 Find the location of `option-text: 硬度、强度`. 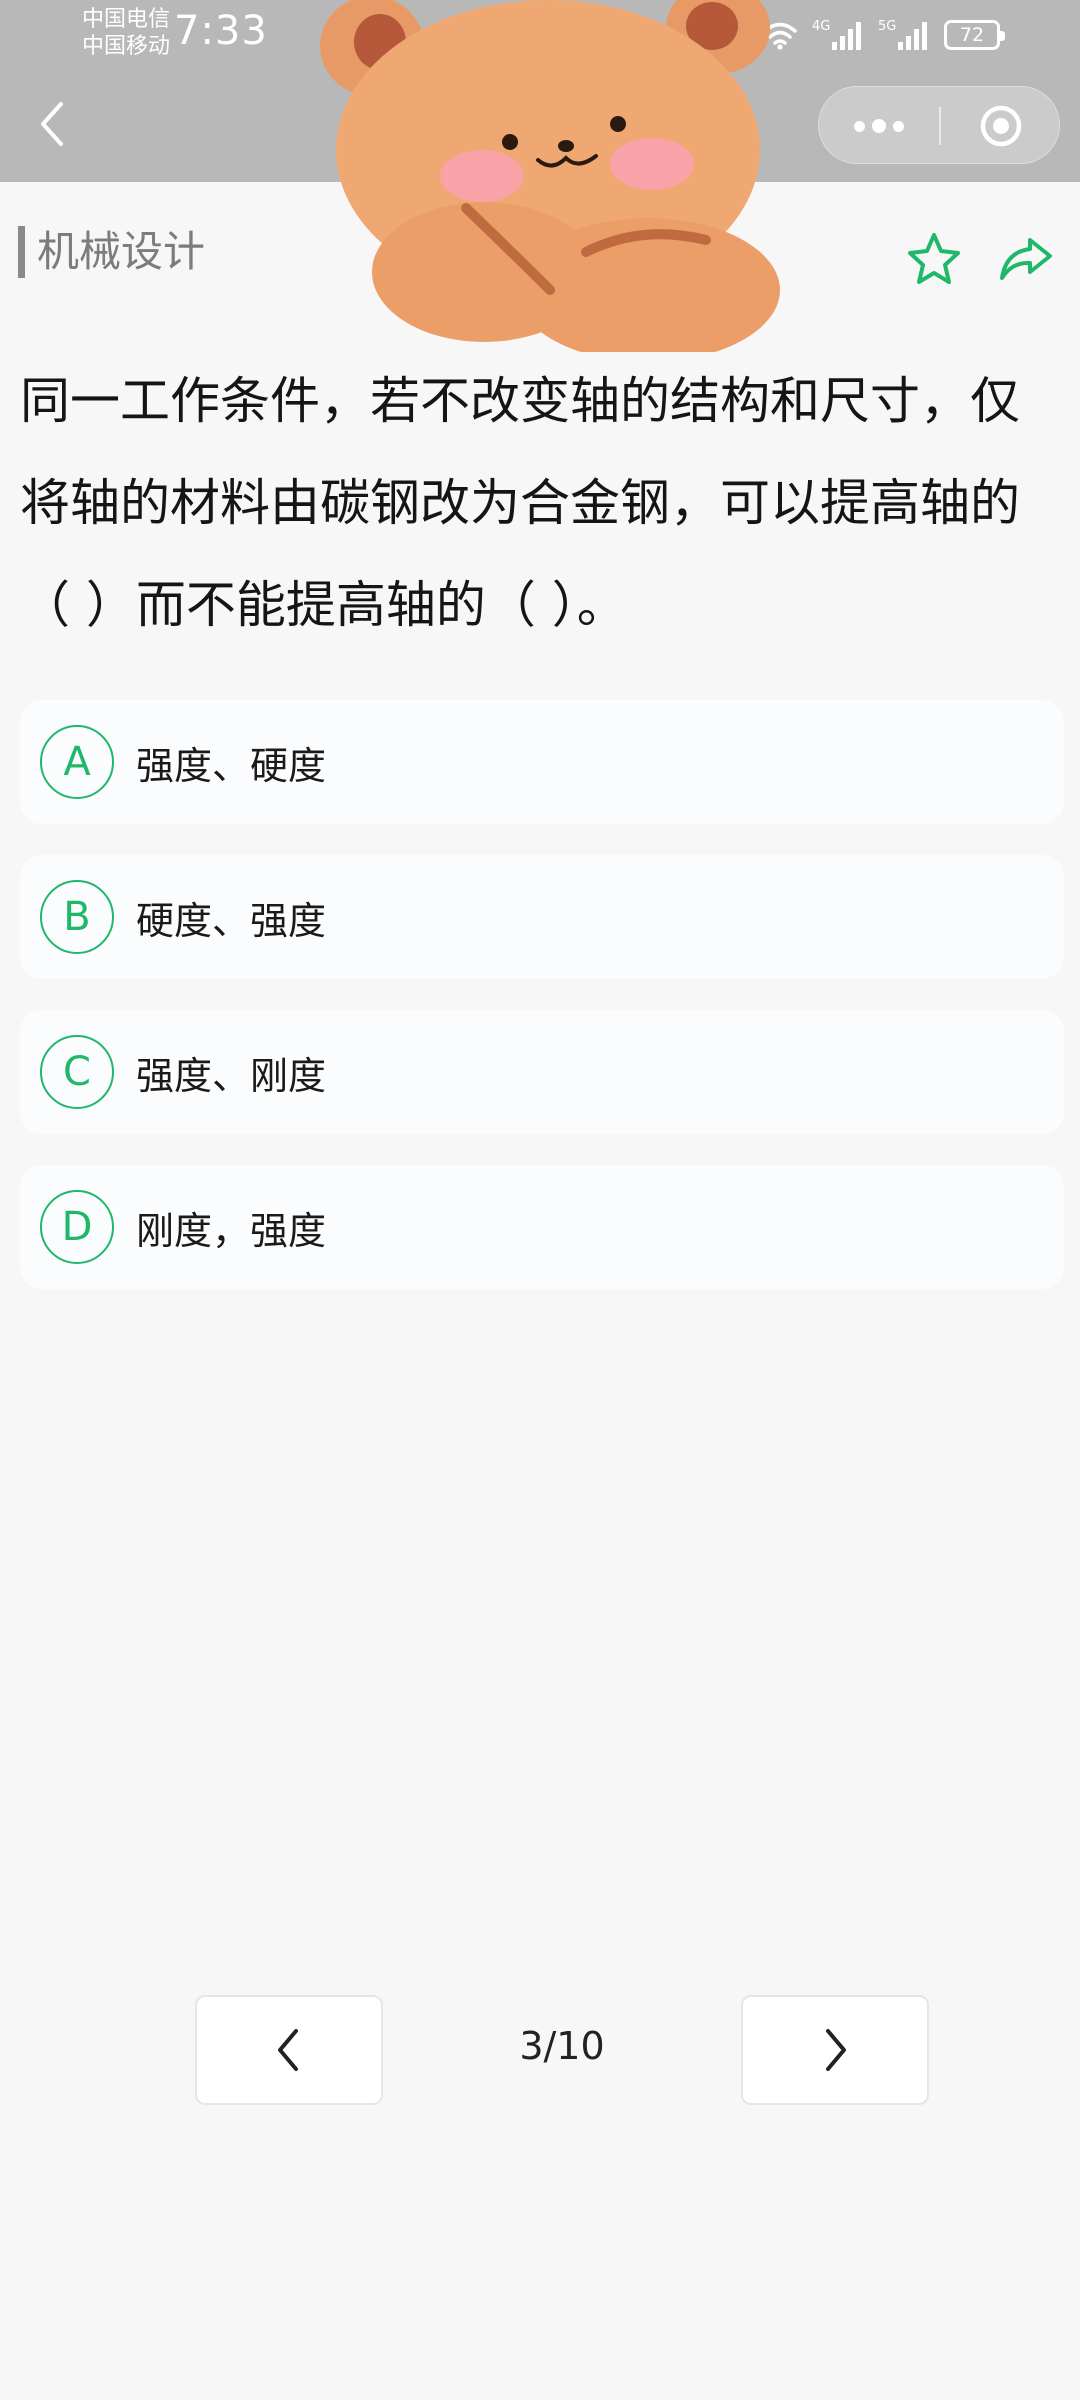

option-text: 硬度、强度 is located at coordinates (231, 920).